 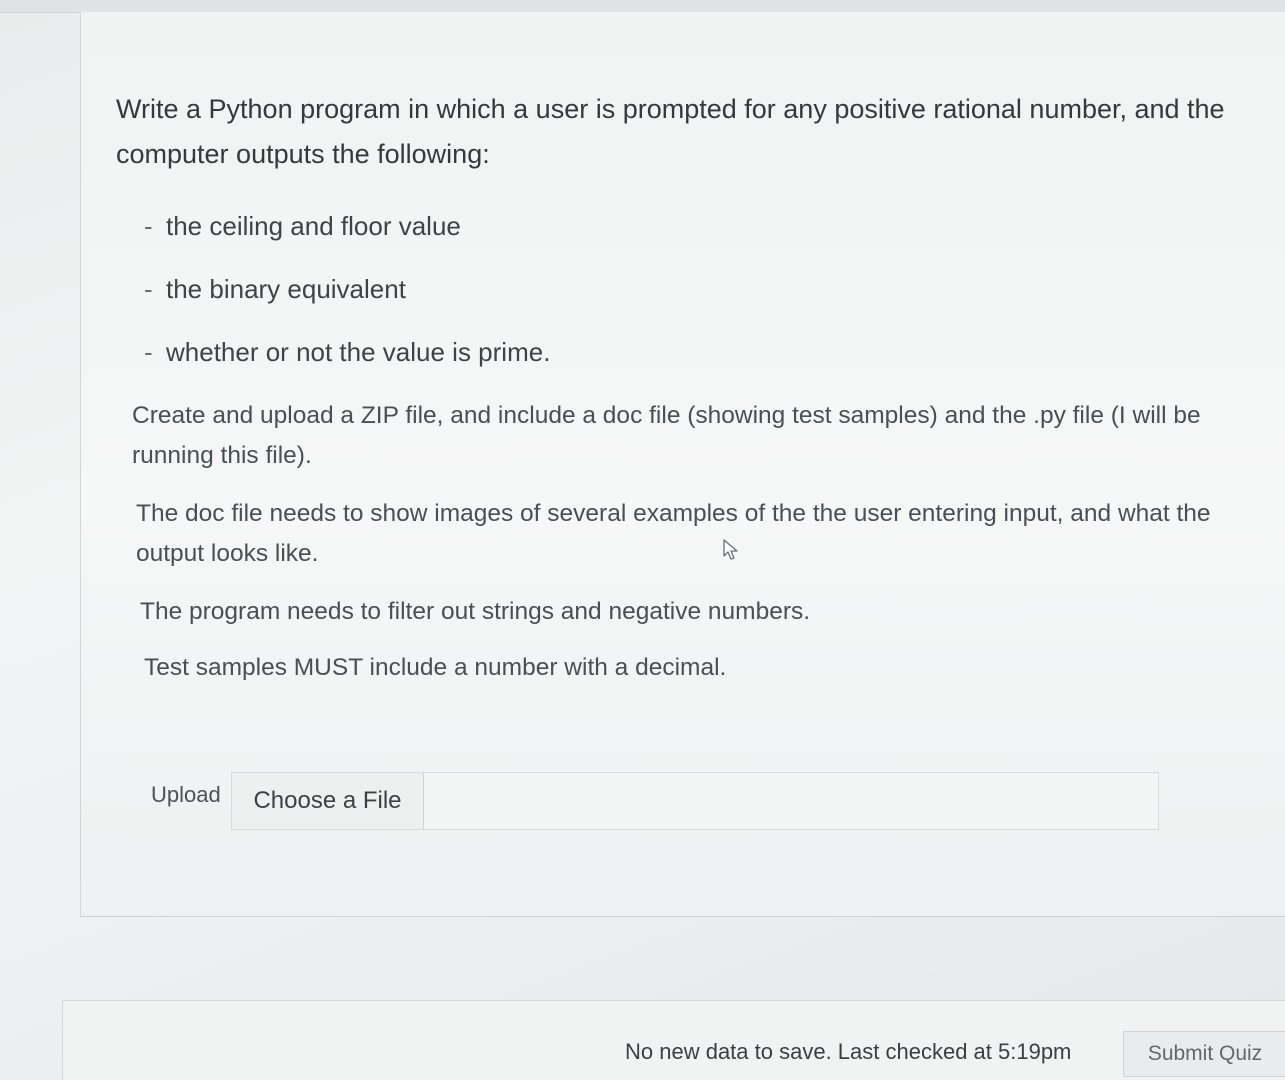 I want to click on mouse-pointer-icon, so click(x=730, y=549).